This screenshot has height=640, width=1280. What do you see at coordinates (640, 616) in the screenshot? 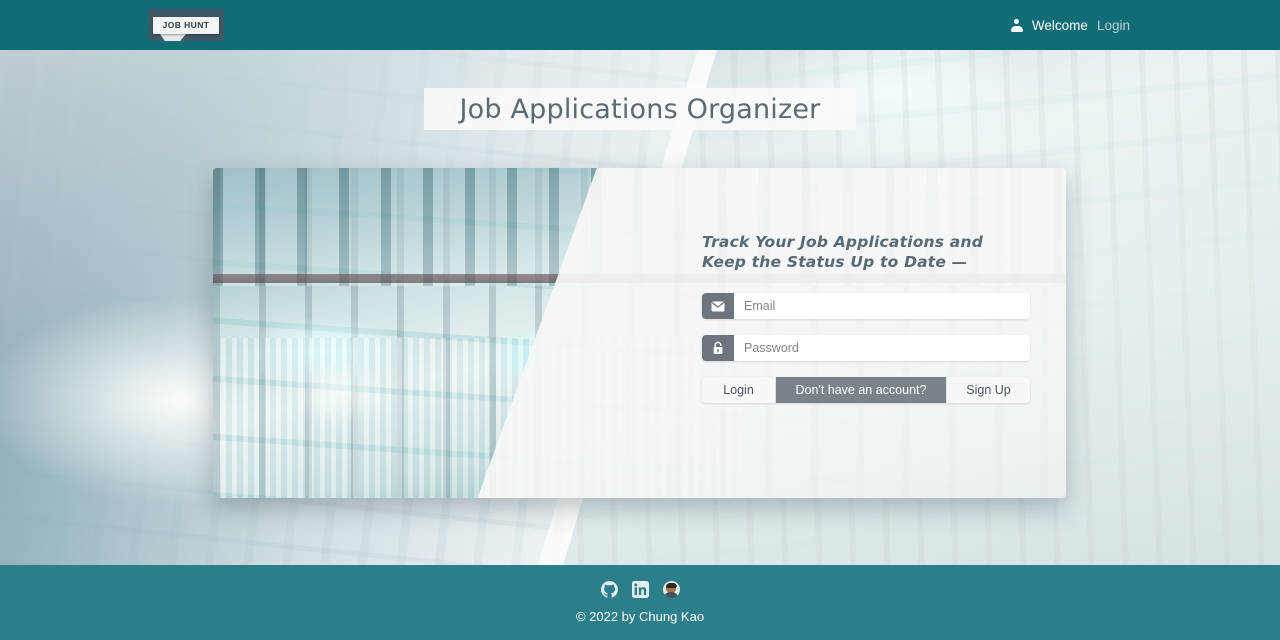
I see `copyright-text: © 2022 by Chung Kao` at bounding box center [640, 616].